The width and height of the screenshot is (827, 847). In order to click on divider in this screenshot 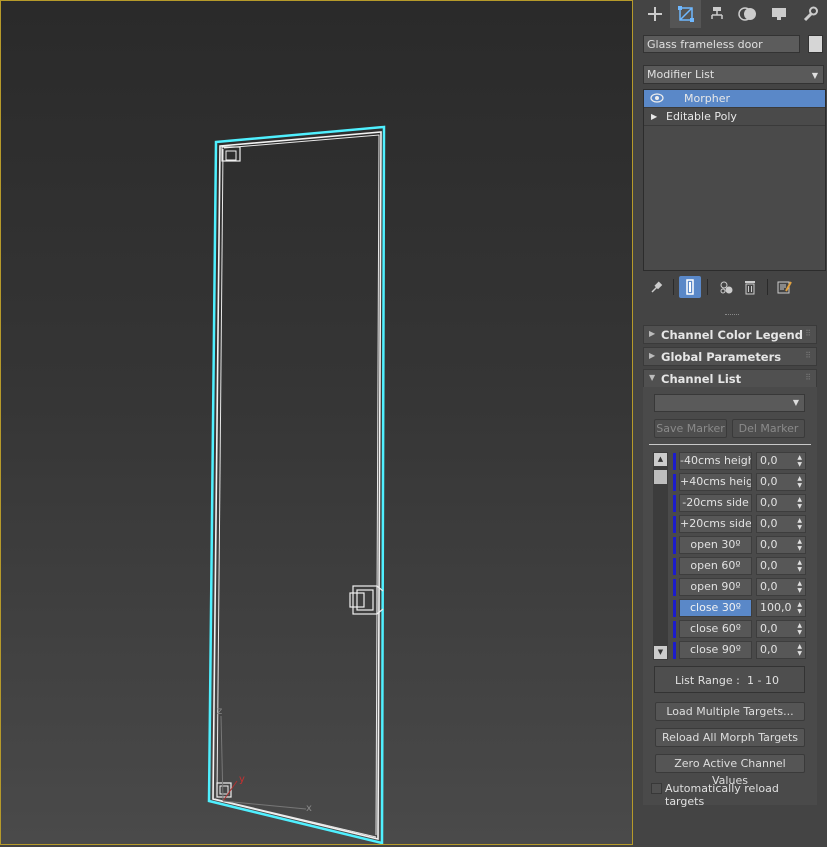, I will do `click(730, 444)`.